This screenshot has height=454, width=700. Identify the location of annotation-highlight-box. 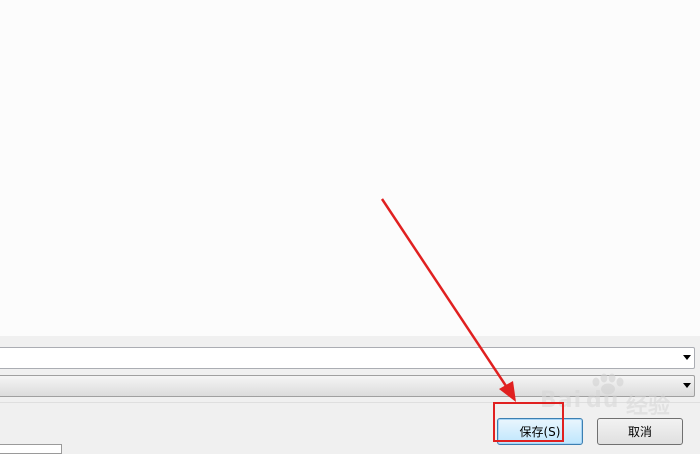
(528, 422).